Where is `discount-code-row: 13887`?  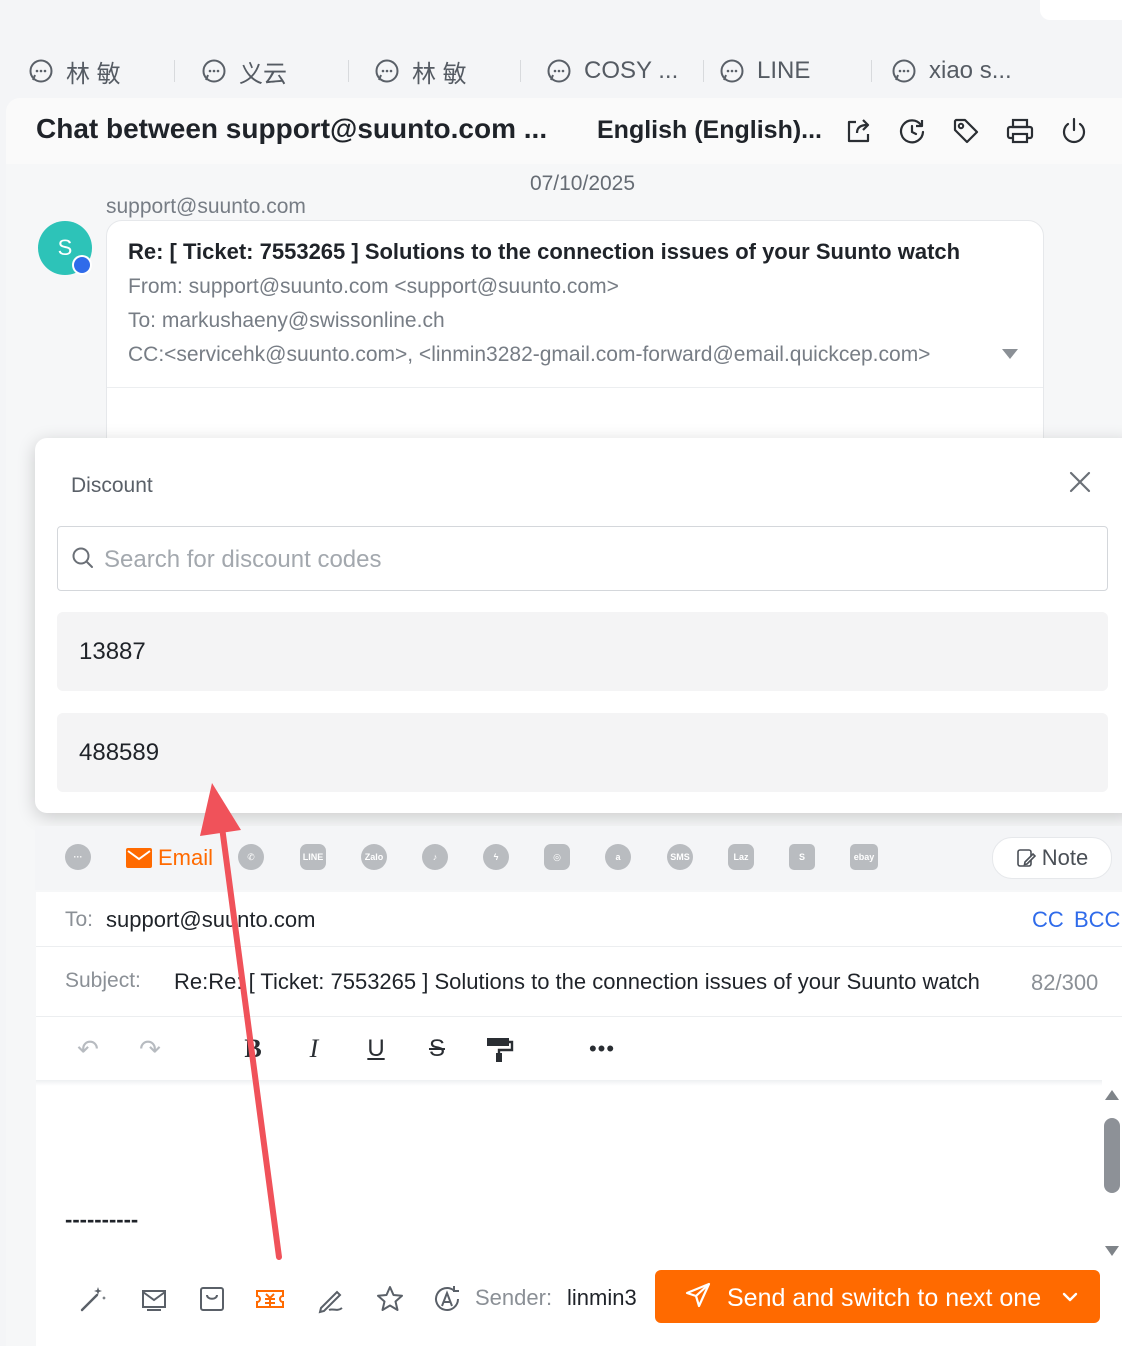 discount-code-row: 13887 is located at coordinates (582, 651).